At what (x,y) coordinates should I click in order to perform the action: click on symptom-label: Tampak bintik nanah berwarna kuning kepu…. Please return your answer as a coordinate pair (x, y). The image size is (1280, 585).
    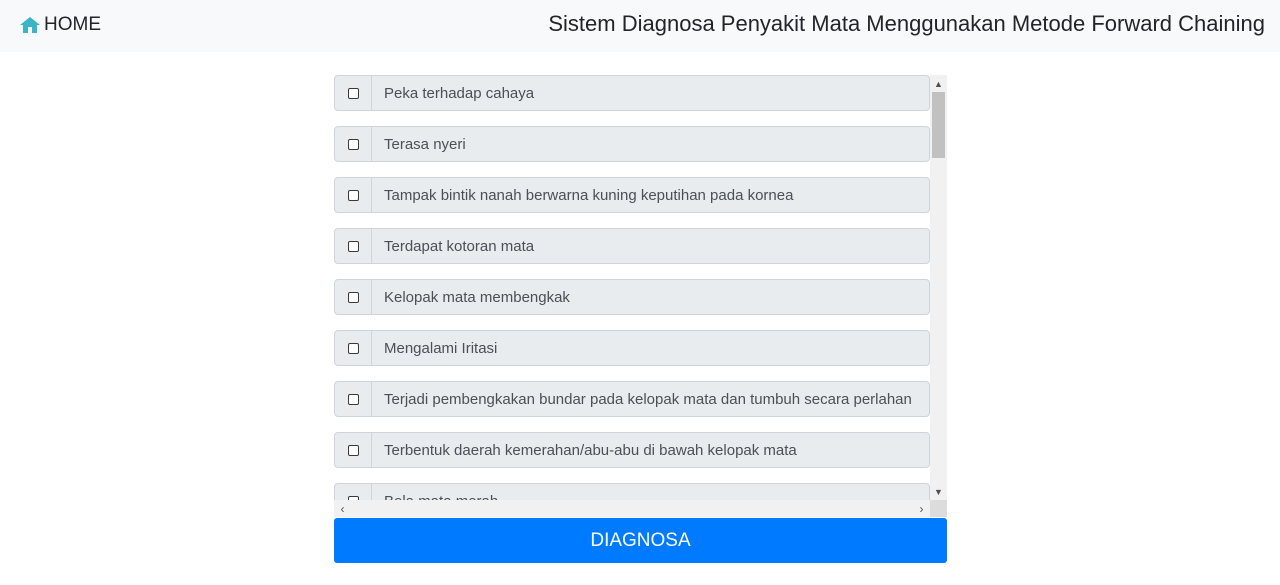
    Looking at the image, I should click on (589, 195).